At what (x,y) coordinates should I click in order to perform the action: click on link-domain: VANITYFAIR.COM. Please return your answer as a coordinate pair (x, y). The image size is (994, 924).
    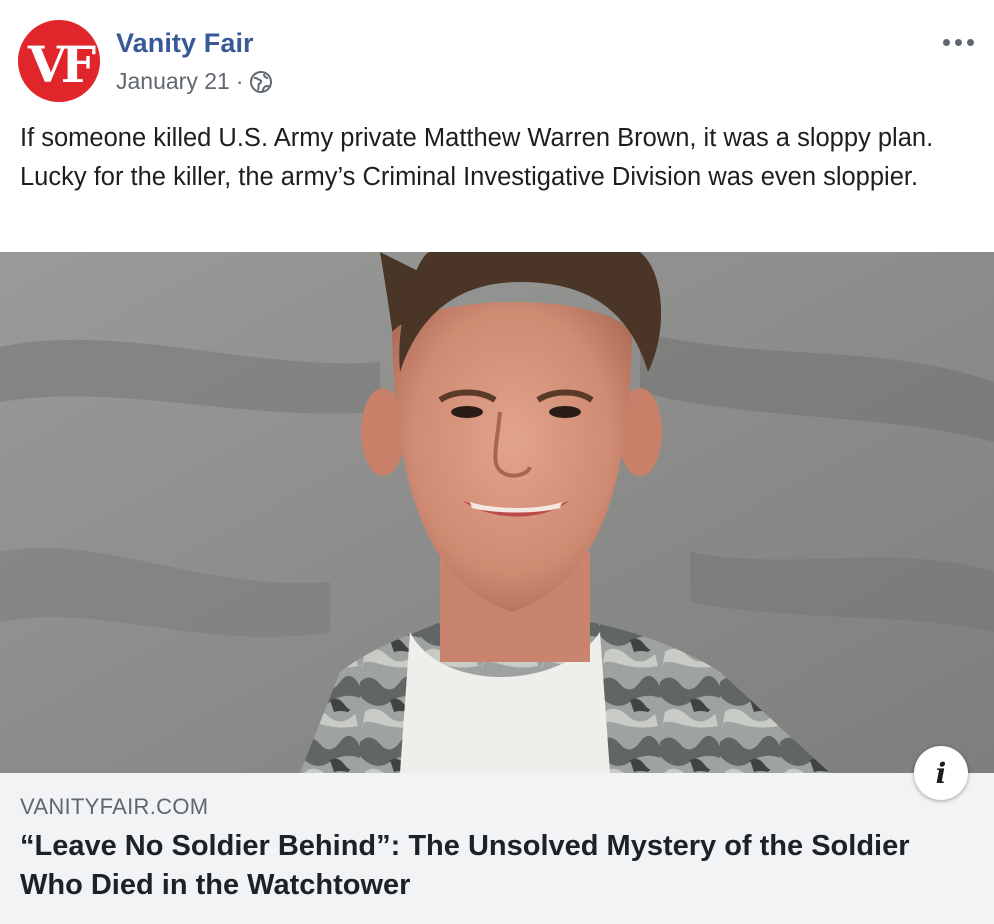
    Looking at the image, I should click on (114, 806).